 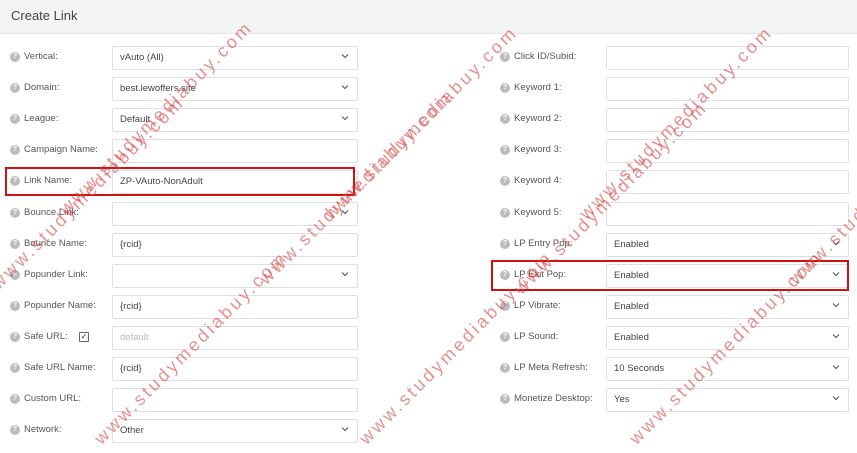 I want to click on lp-sound-select: Enabled, so click(x=727, y=337).